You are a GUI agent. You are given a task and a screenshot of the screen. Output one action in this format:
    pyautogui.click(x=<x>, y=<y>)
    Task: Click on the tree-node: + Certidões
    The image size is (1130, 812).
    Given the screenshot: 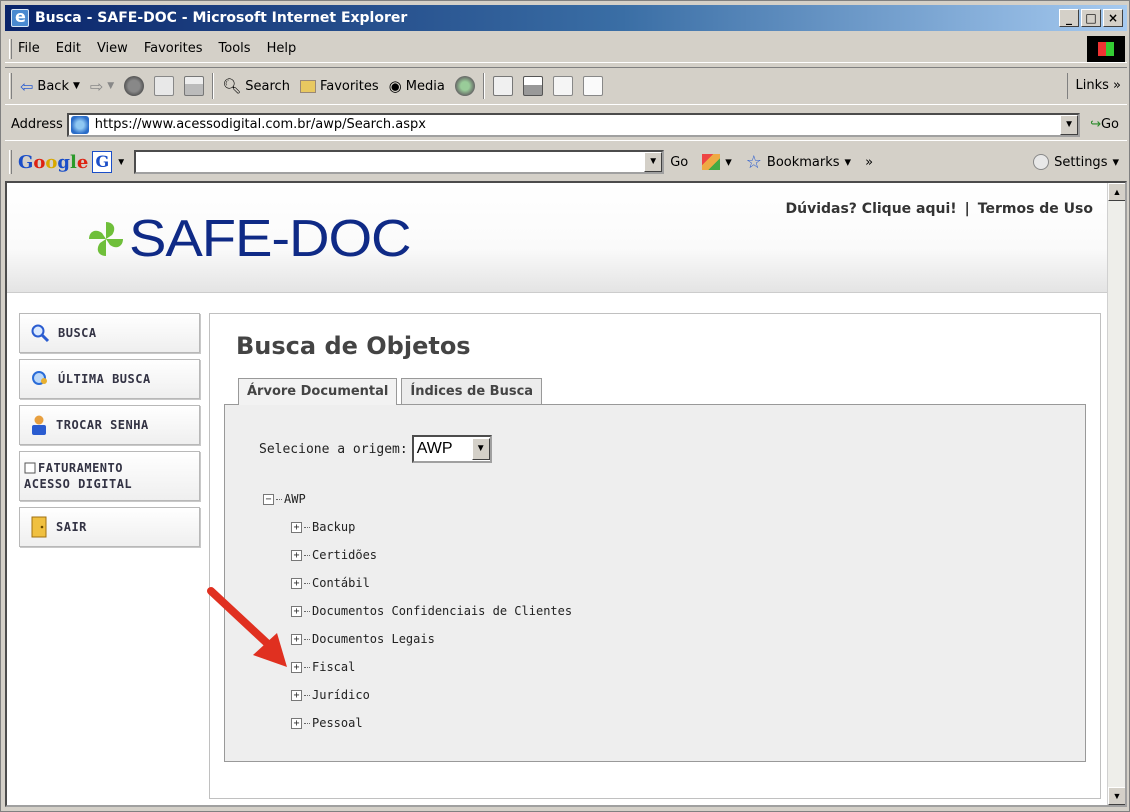 What is the action you would take?
    pyautogui.click(x=431, y=555)
    